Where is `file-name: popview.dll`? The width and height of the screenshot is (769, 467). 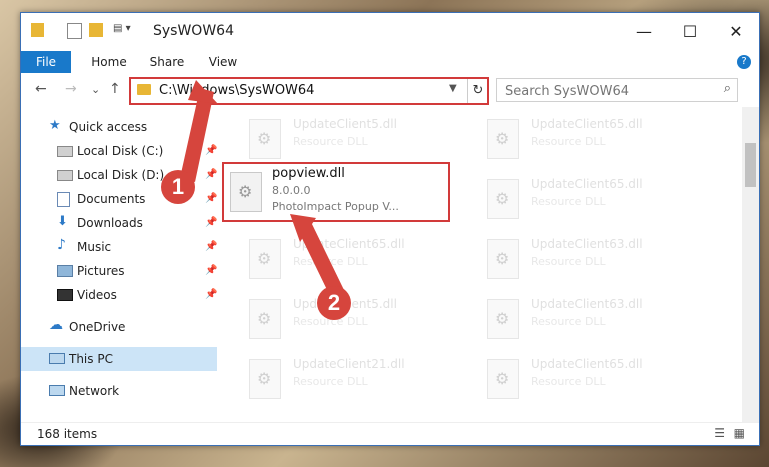 file-name: popview.dll is located at coordinates (308, 173).